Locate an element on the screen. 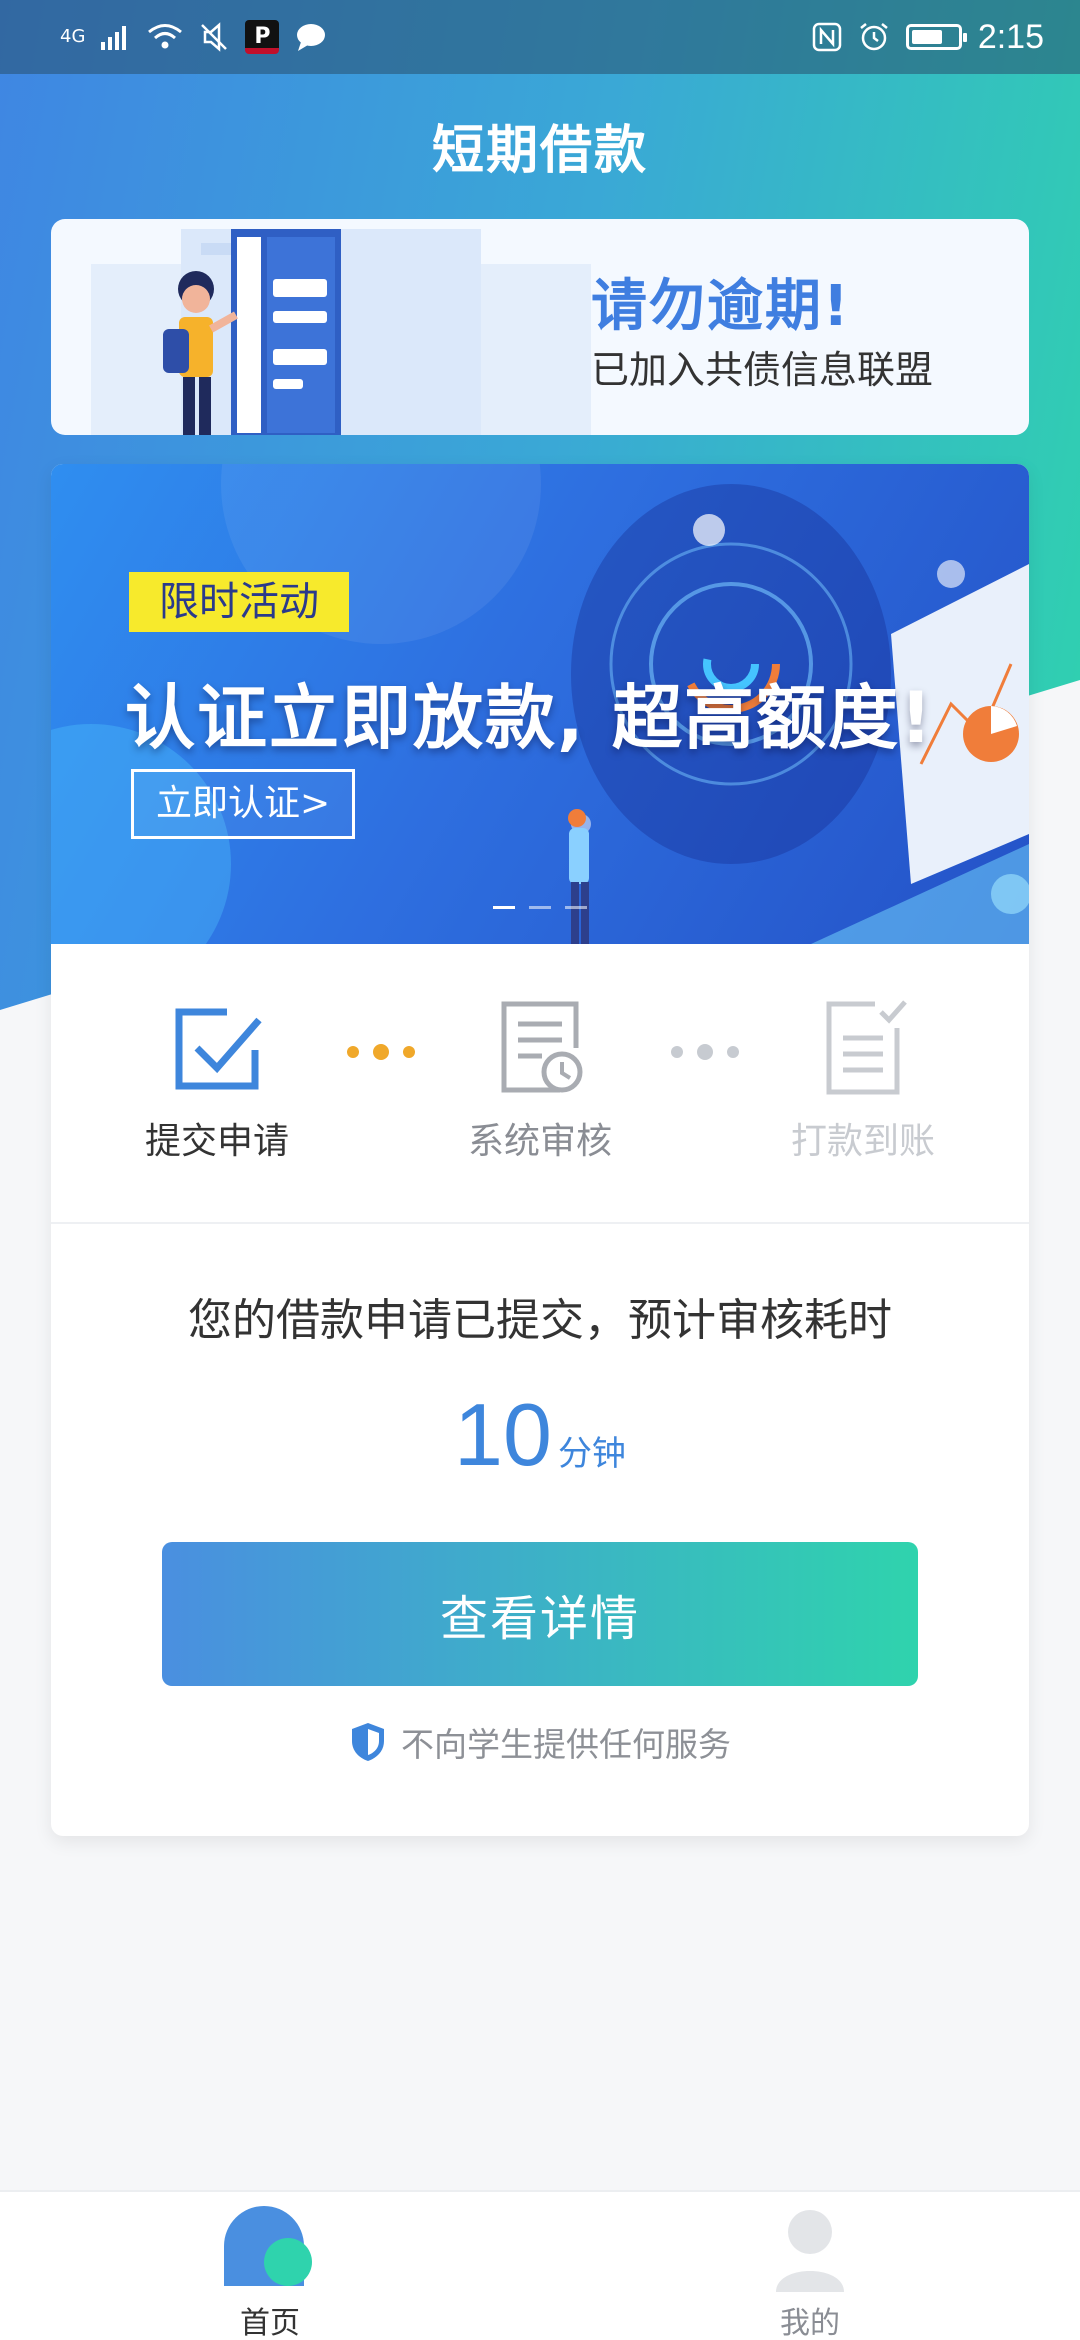 This screenshot has height=2340, width=1080. wifi-icon is located at coordinates (165, 36).